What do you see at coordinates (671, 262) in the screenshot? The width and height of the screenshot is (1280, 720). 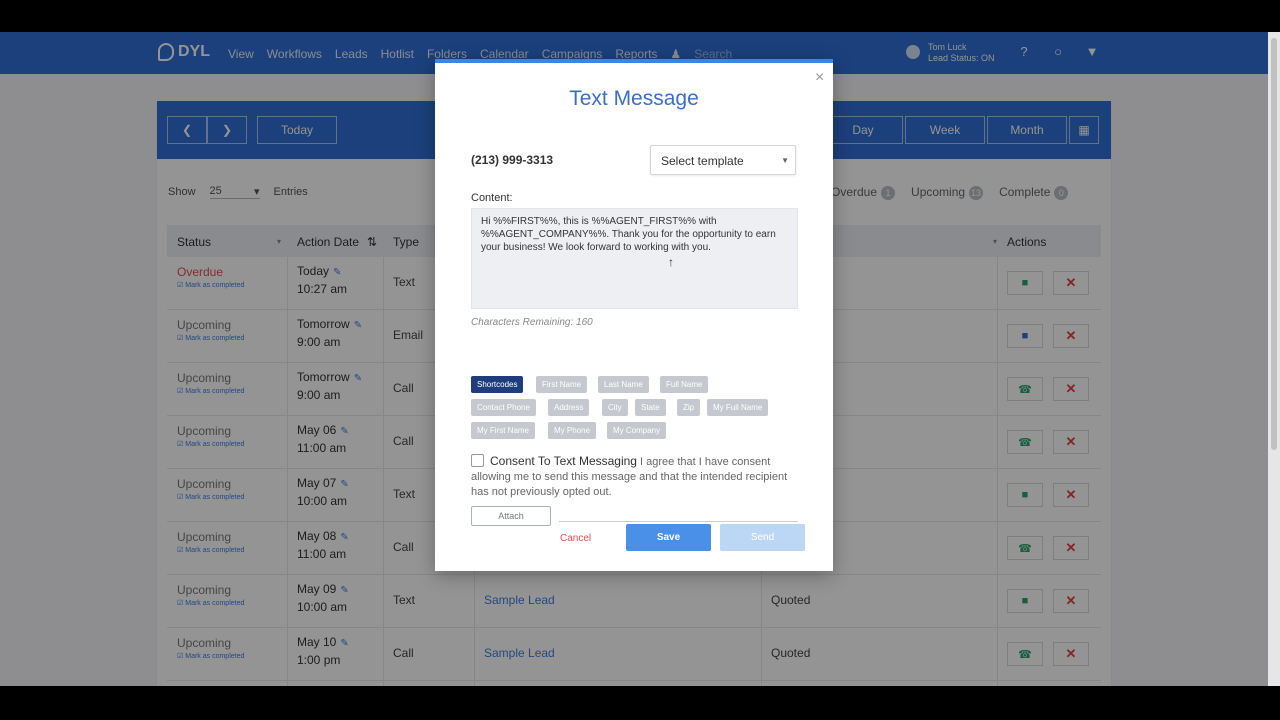 I see `text-cursor-icon: ↑` at bounding box center [671, 262].